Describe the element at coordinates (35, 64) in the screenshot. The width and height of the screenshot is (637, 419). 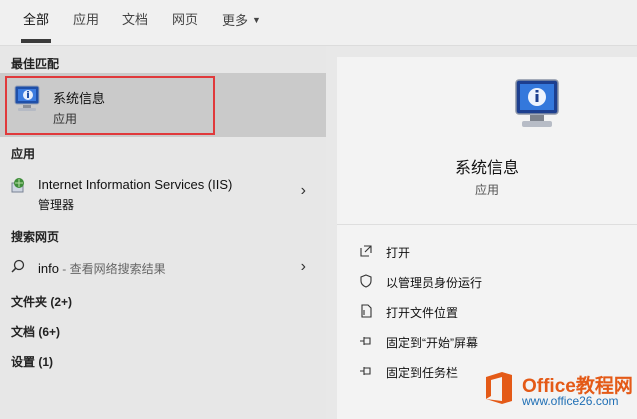
I see `best-match-heading: 最佳匹配` at that location.